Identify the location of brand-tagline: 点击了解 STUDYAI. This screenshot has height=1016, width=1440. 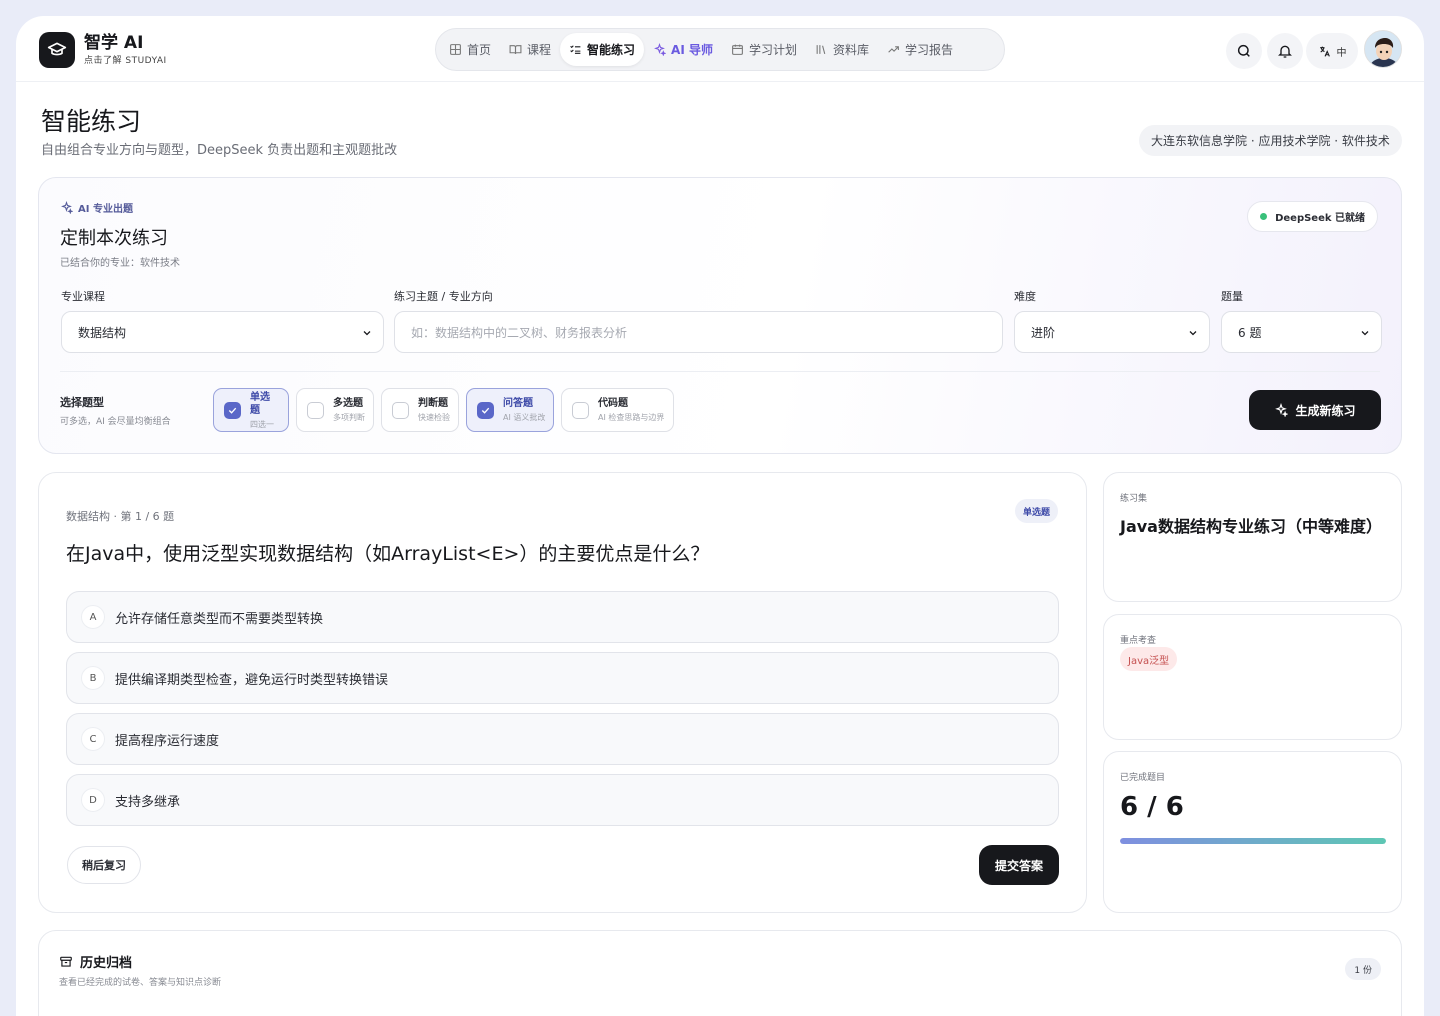
(125, 61).